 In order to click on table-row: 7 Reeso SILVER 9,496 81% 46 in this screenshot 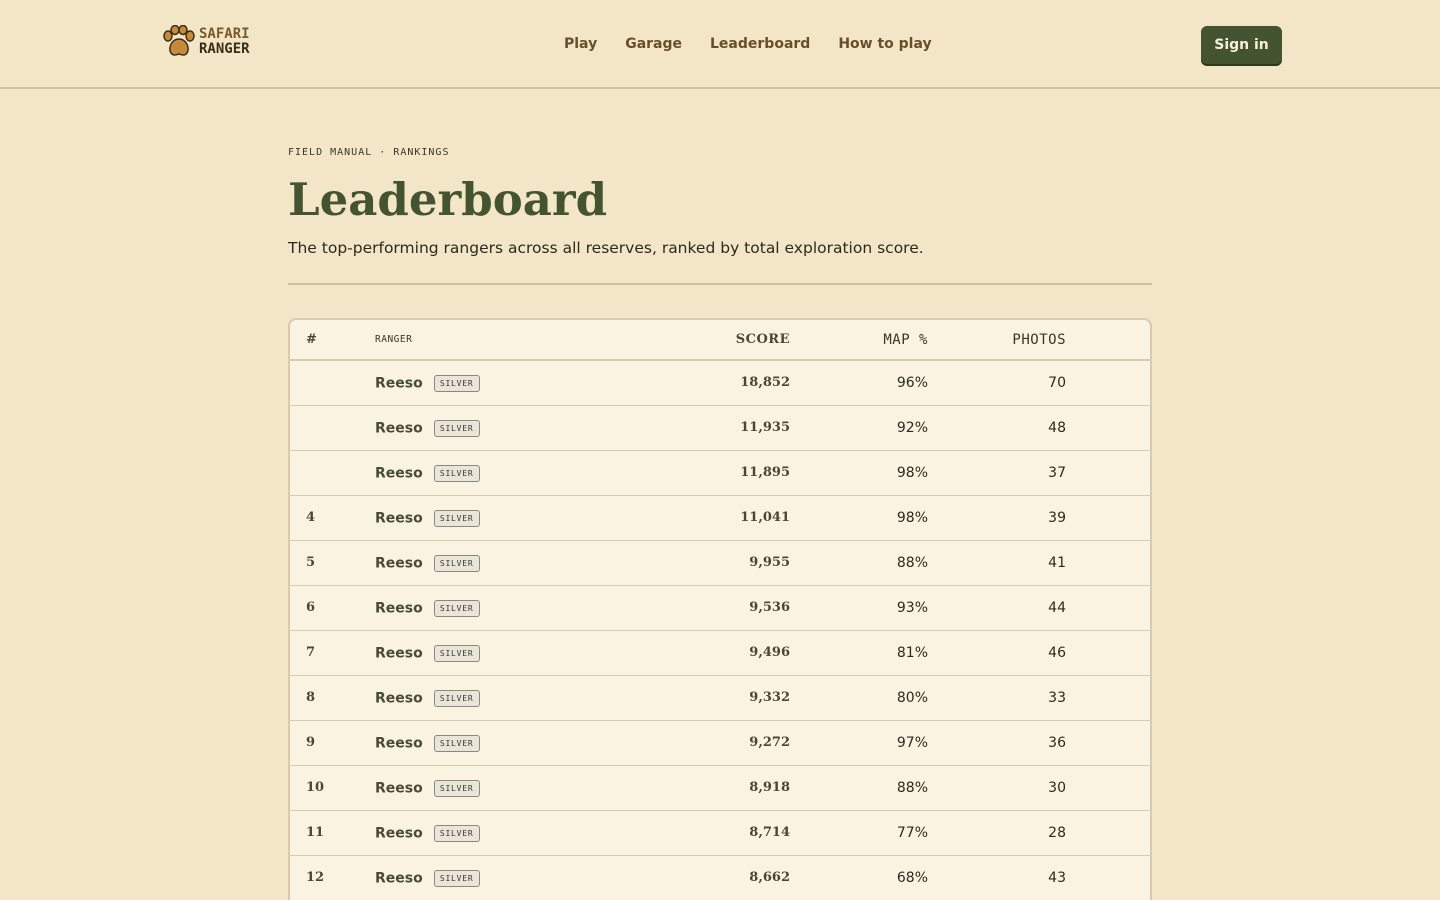, I will do `click(720, 653)`.